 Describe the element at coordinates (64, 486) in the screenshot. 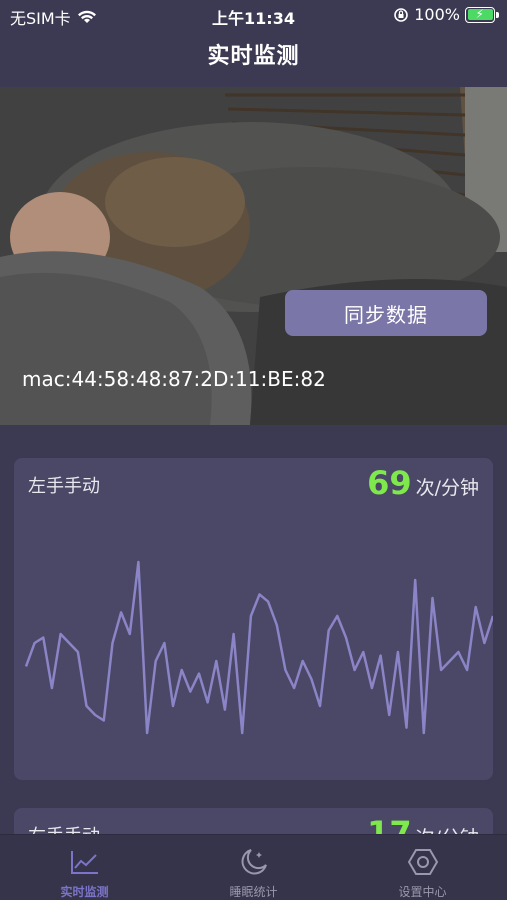

I see `card-label: 左手手动` at that location.